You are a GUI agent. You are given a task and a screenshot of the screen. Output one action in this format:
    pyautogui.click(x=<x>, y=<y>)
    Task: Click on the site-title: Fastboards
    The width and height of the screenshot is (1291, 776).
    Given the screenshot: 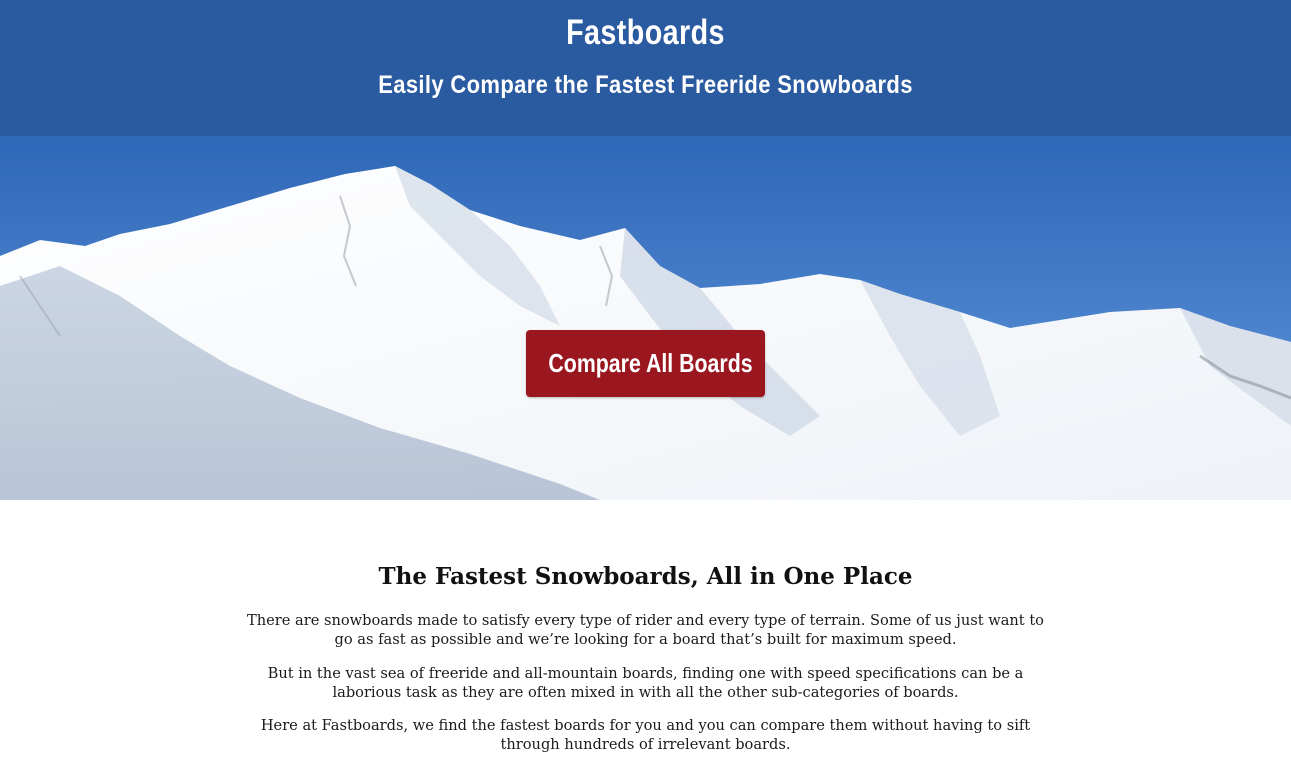 What is the action you would take?
    pyautogui.click(x=645, y=33)
    